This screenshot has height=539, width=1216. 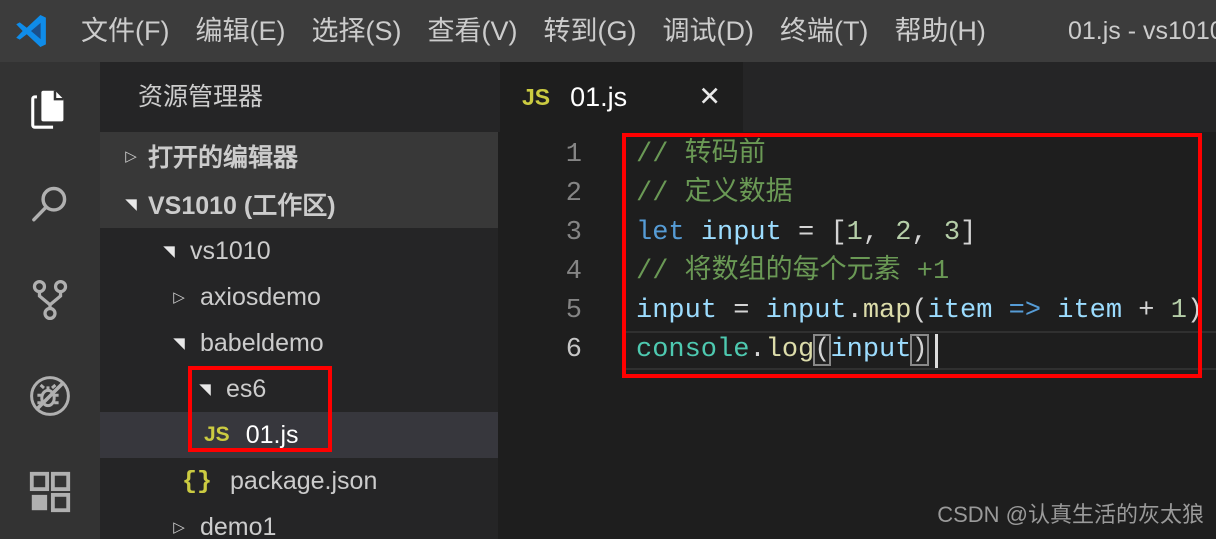 I want to click on tree-label-babeldemo: babeldemo, so click(x=262, y=342).